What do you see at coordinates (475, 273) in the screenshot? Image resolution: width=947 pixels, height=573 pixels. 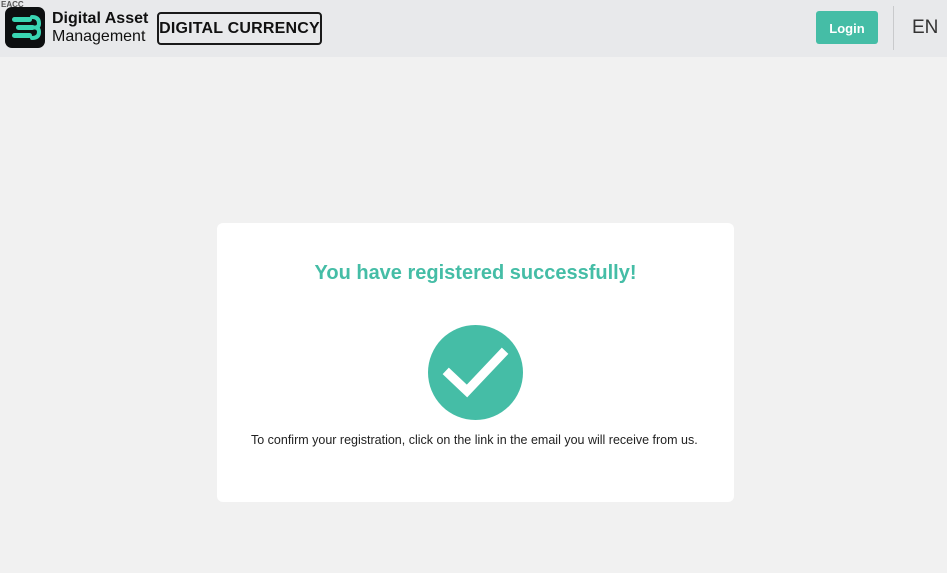 I see `success-title: You have registered successfully!` at bounding box center [475, 273].